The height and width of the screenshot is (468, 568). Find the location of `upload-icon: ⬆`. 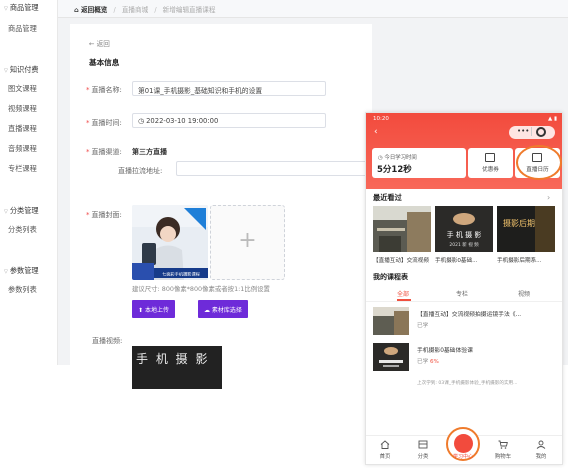

upload-icon: ⬆ is located at coordinates (141, 310).